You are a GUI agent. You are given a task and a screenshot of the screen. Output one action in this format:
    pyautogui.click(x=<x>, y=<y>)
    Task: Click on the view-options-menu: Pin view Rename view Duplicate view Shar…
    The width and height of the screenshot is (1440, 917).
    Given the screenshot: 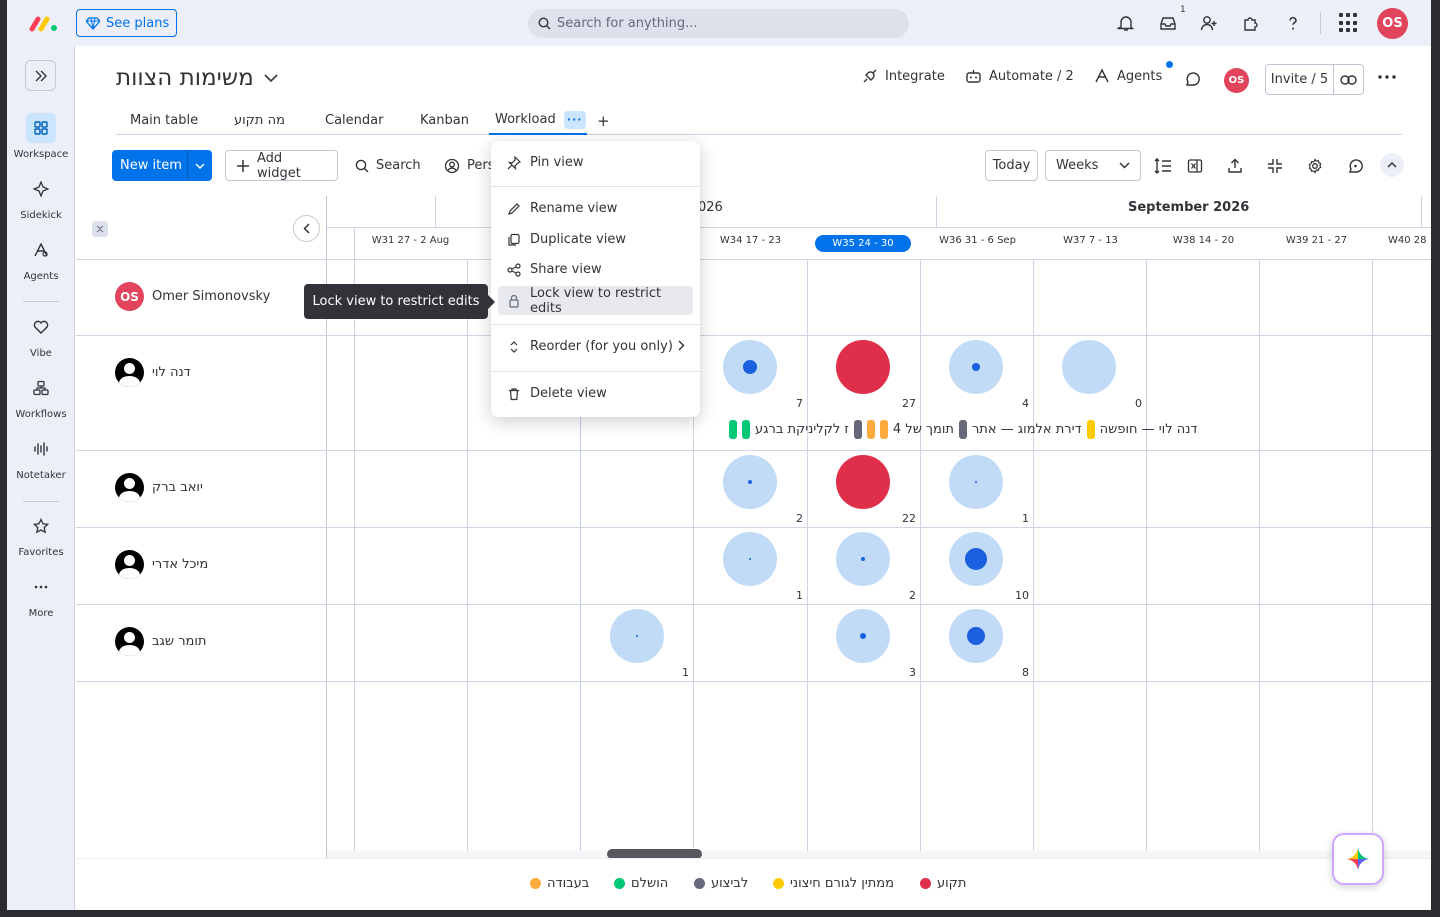 What is the action you would take?
    pyautogui.click(x=595, y=279)
    